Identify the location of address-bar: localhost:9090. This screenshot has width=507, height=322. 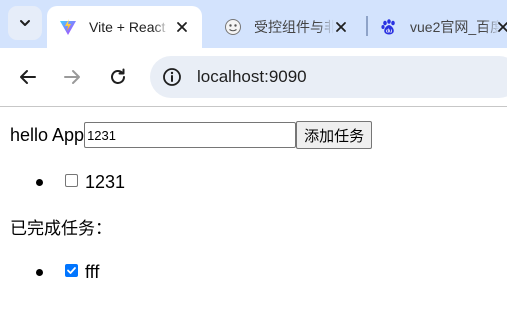
(328, 77).